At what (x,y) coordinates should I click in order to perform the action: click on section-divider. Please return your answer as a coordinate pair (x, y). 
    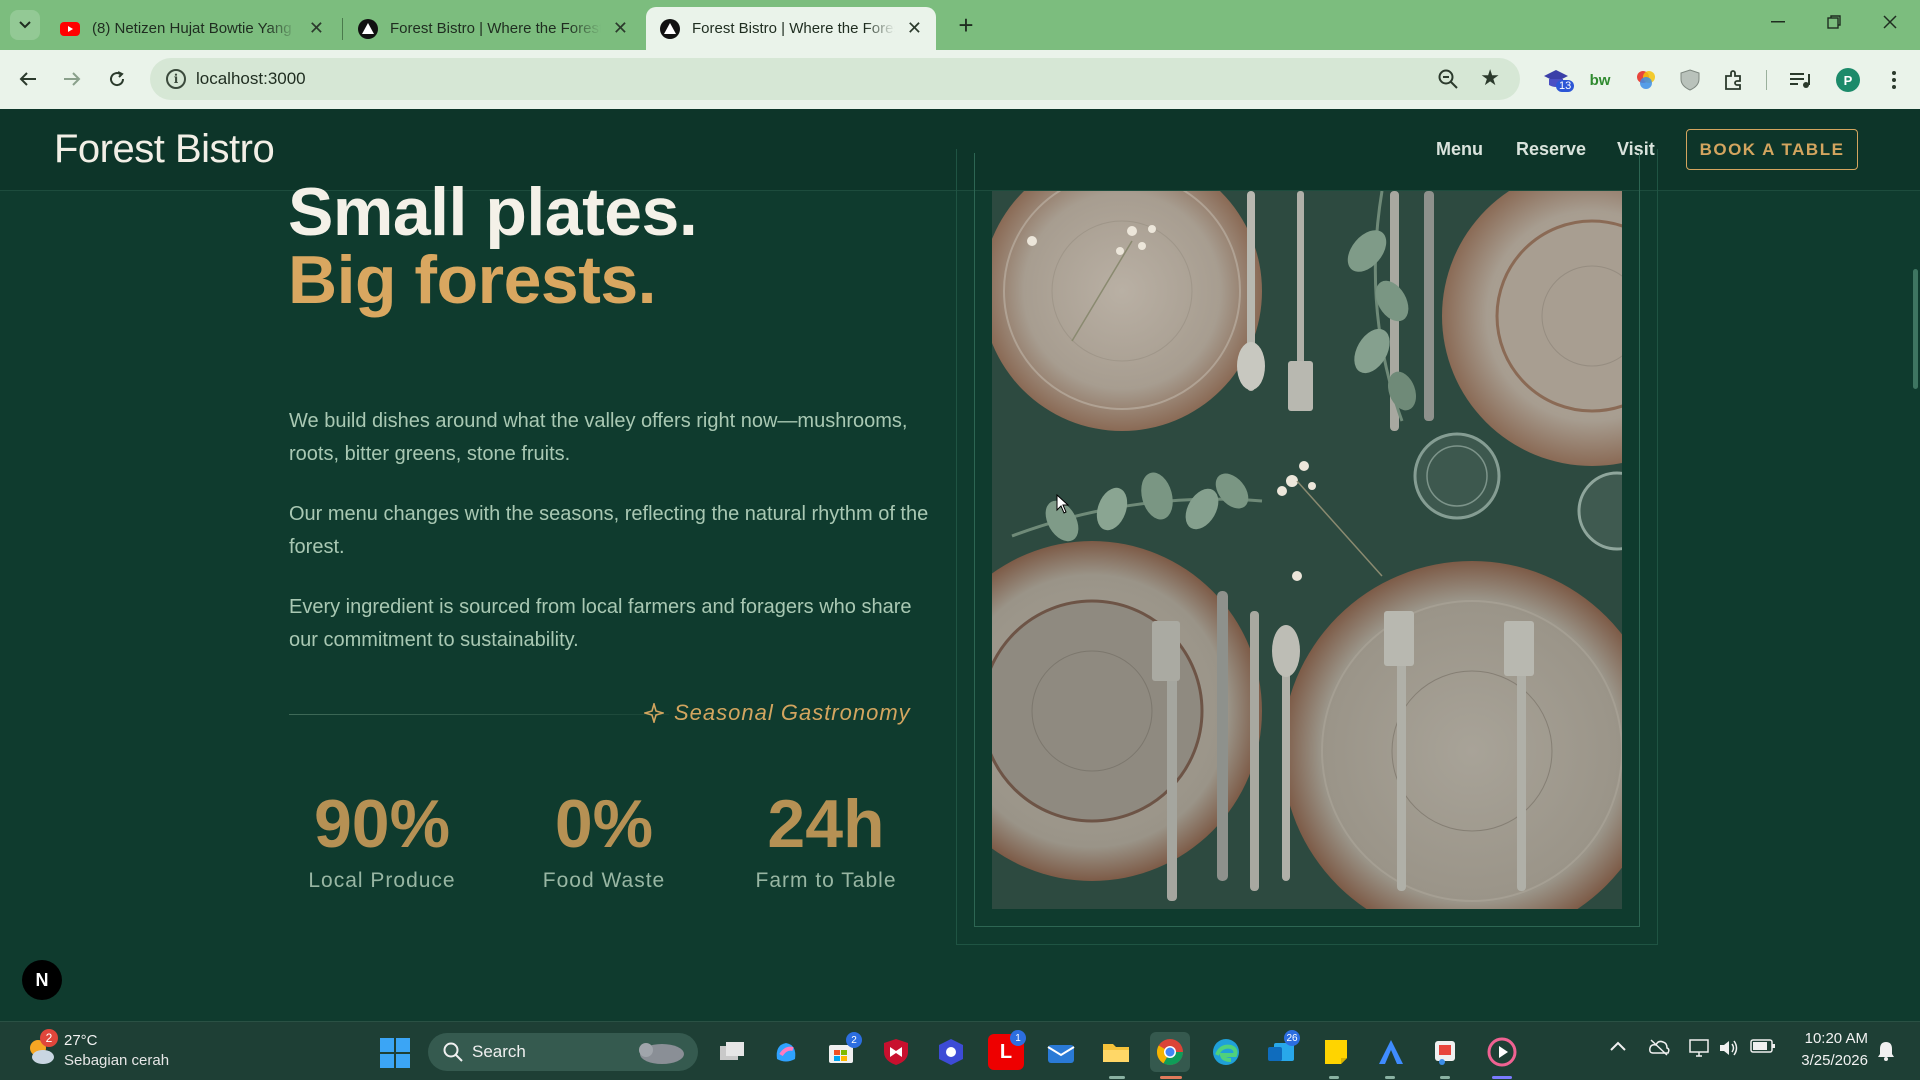
    Looking at the image, I should click on (479, 714).